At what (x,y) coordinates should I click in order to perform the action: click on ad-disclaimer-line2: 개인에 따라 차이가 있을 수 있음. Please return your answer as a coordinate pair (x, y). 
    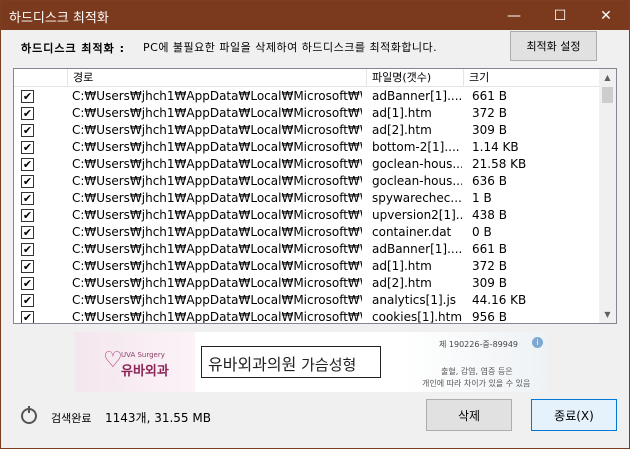
    Looking at the image, I should click on (476, 383).